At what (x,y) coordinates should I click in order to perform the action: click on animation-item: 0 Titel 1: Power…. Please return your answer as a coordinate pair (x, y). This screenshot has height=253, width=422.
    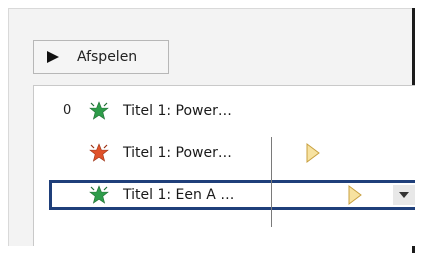
    Looking at the image, I should click on (224, 111).